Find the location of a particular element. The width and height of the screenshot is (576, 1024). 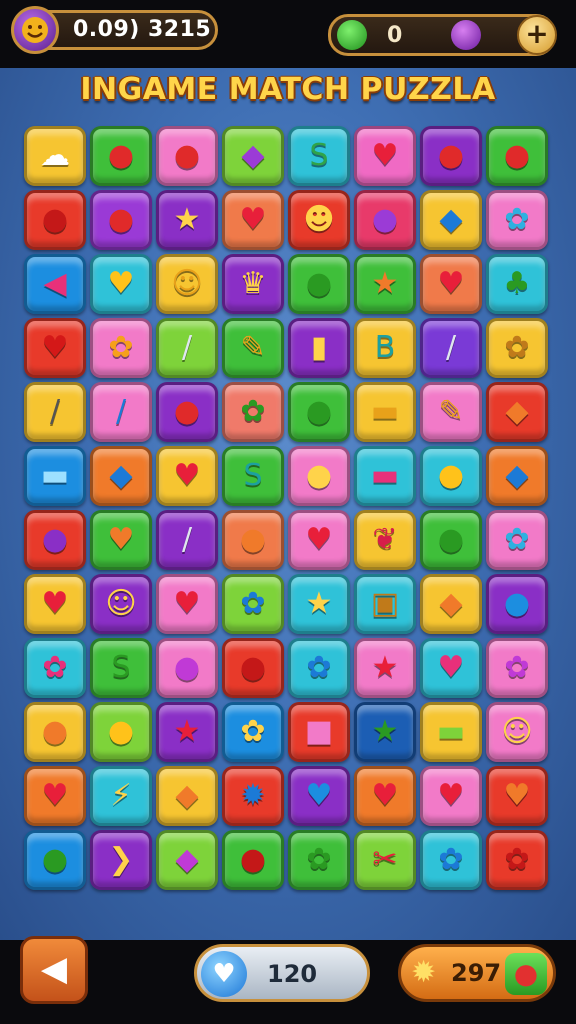

game-tile: ✹ is located at coordinates (253, 796).